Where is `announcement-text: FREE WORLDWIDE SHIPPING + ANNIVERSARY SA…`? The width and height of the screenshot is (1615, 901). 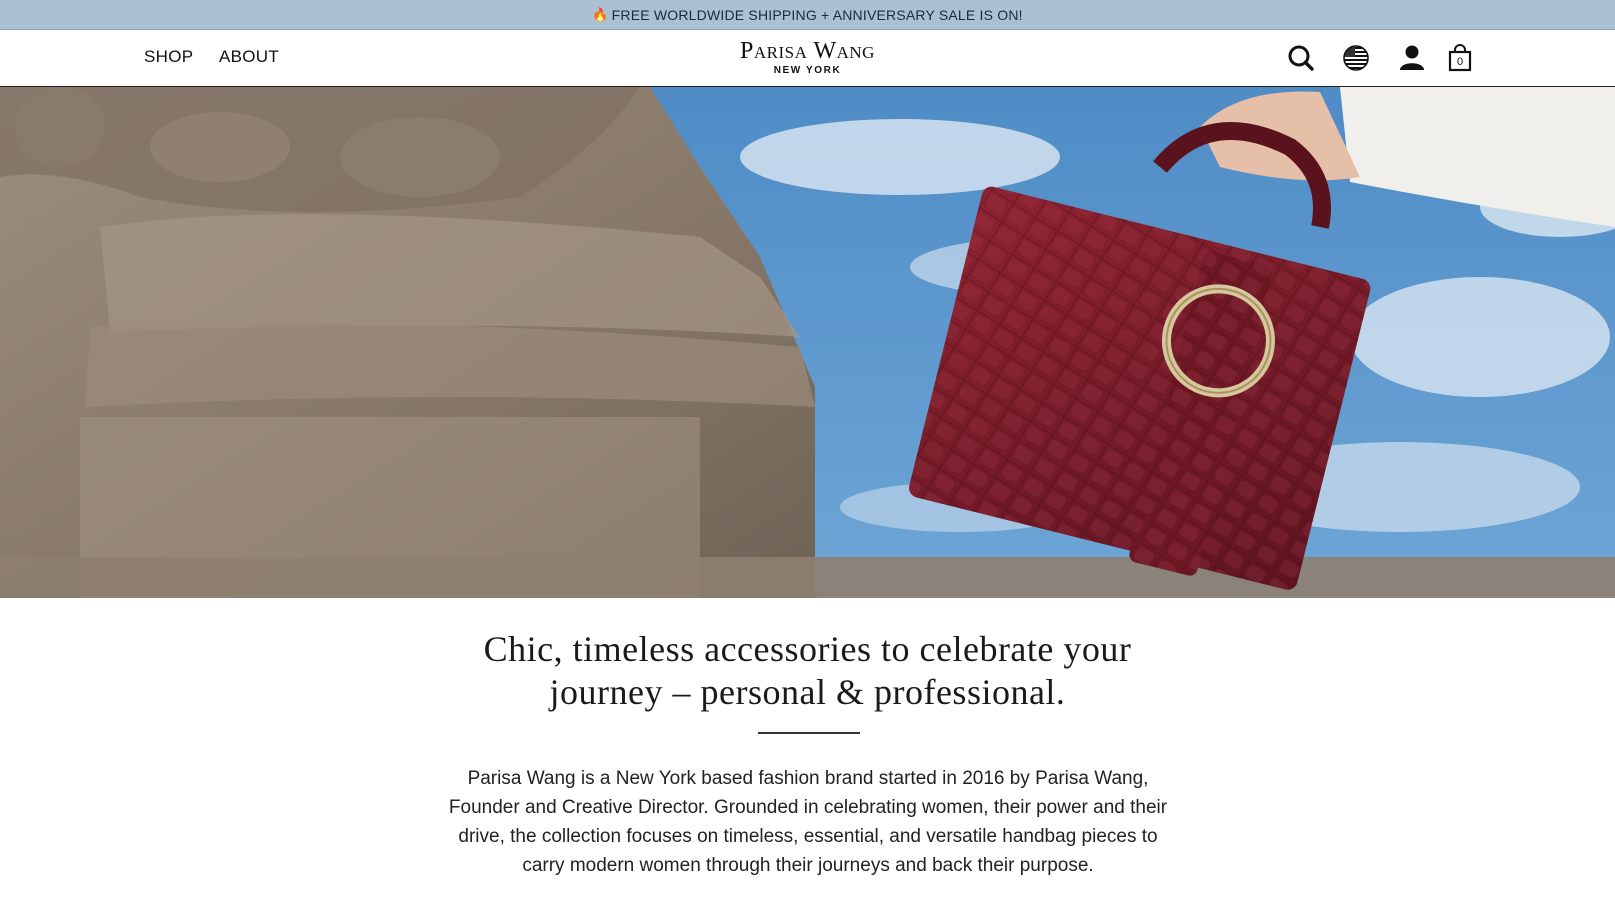 announcement-text: FREE WORLDWIDE SHIPPING + ANNIVERSARY SA… is located at coordinates (817, 14).